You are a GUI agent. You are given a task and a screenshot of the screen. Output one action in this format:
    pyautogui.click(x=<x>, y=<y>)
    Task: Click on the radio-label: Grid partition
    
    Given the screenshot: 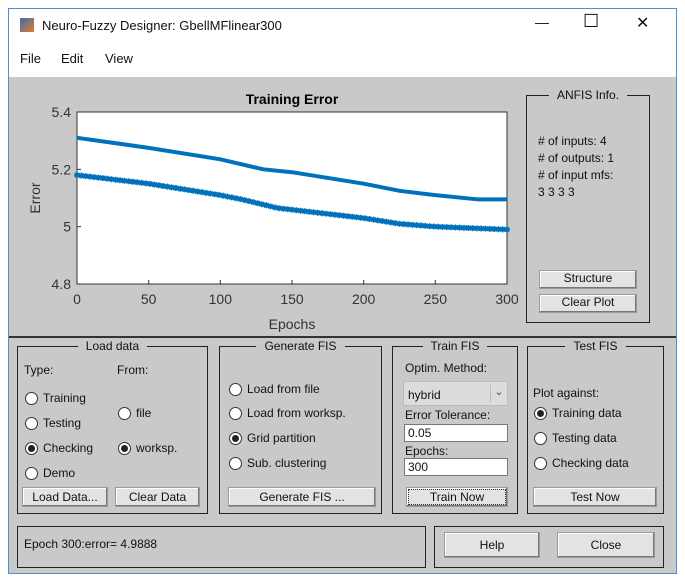 What is the action you would take?
    pyautogui.click(x=281, y=438)
    